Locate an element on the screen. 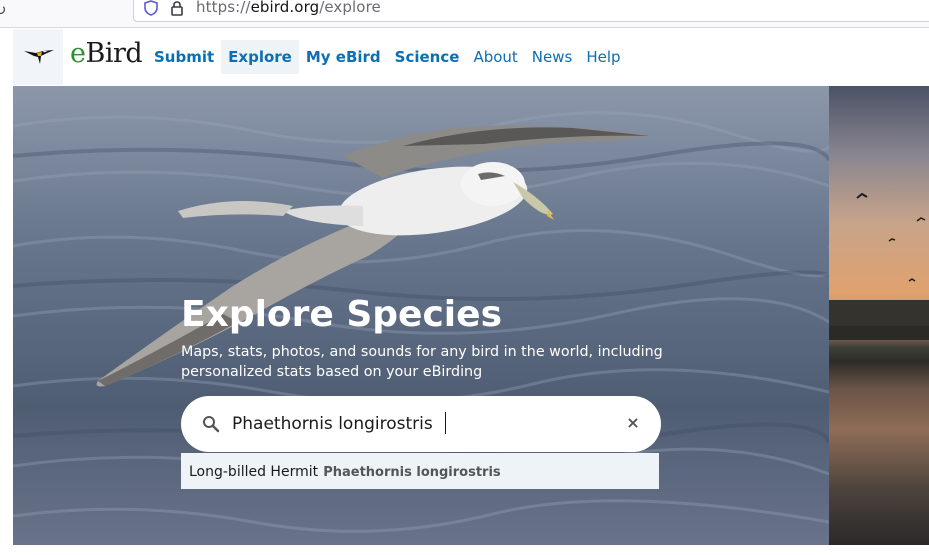  logo-box is located at coordinates (38, 57).